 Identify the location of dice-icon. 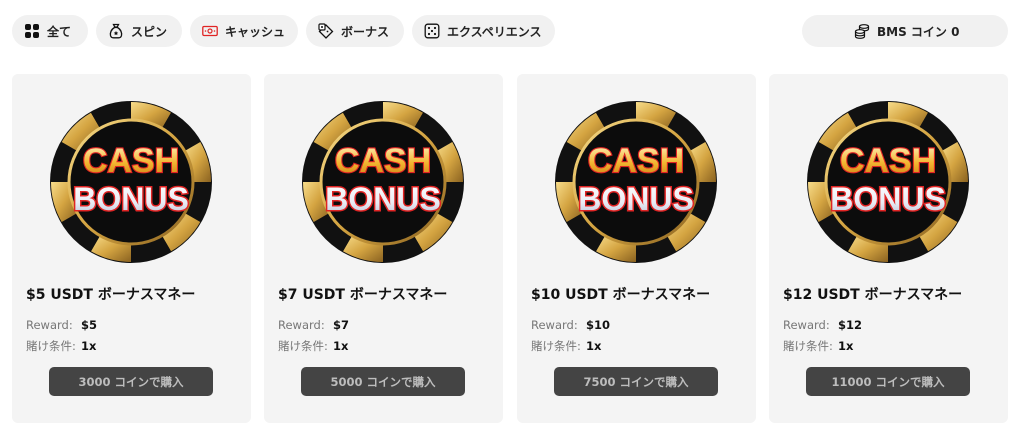
(432, 31).